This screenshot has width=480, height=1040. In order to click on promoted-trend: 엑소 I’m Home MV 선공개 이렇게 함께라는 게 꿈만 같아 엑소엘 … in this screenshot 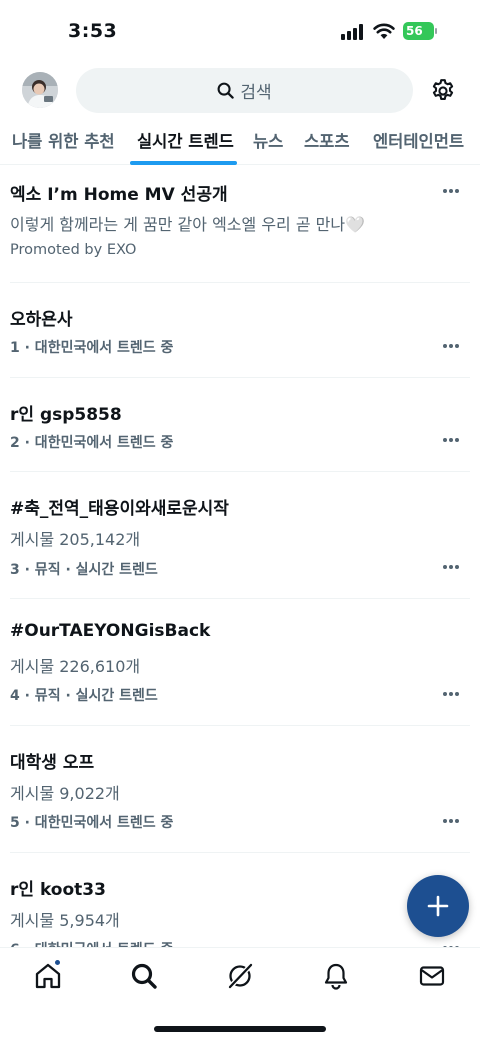, I will do `click(240, 224)`.